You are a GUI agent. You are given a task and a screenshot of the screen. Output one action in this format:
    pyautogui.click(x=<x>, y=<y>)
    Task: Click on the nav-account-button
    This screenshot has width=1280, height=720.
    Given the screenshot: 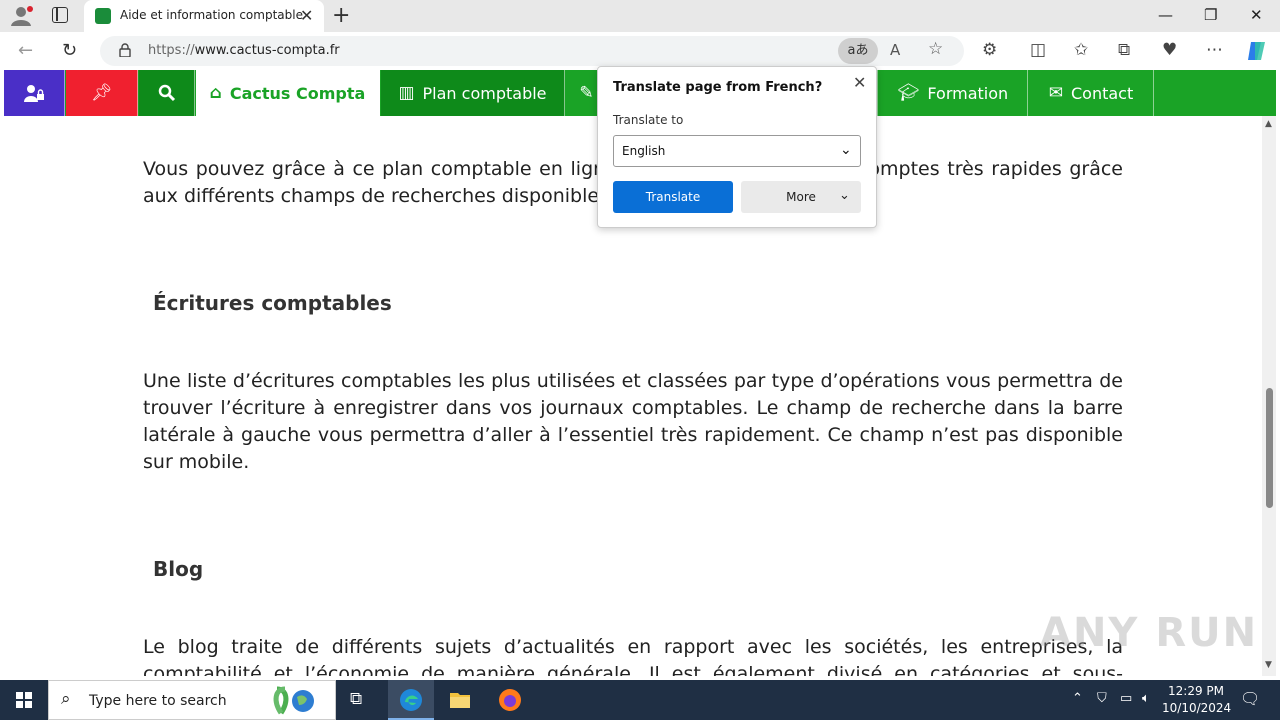 What is the action you would take?
    pyautogui.click(x=34, y=93)
    